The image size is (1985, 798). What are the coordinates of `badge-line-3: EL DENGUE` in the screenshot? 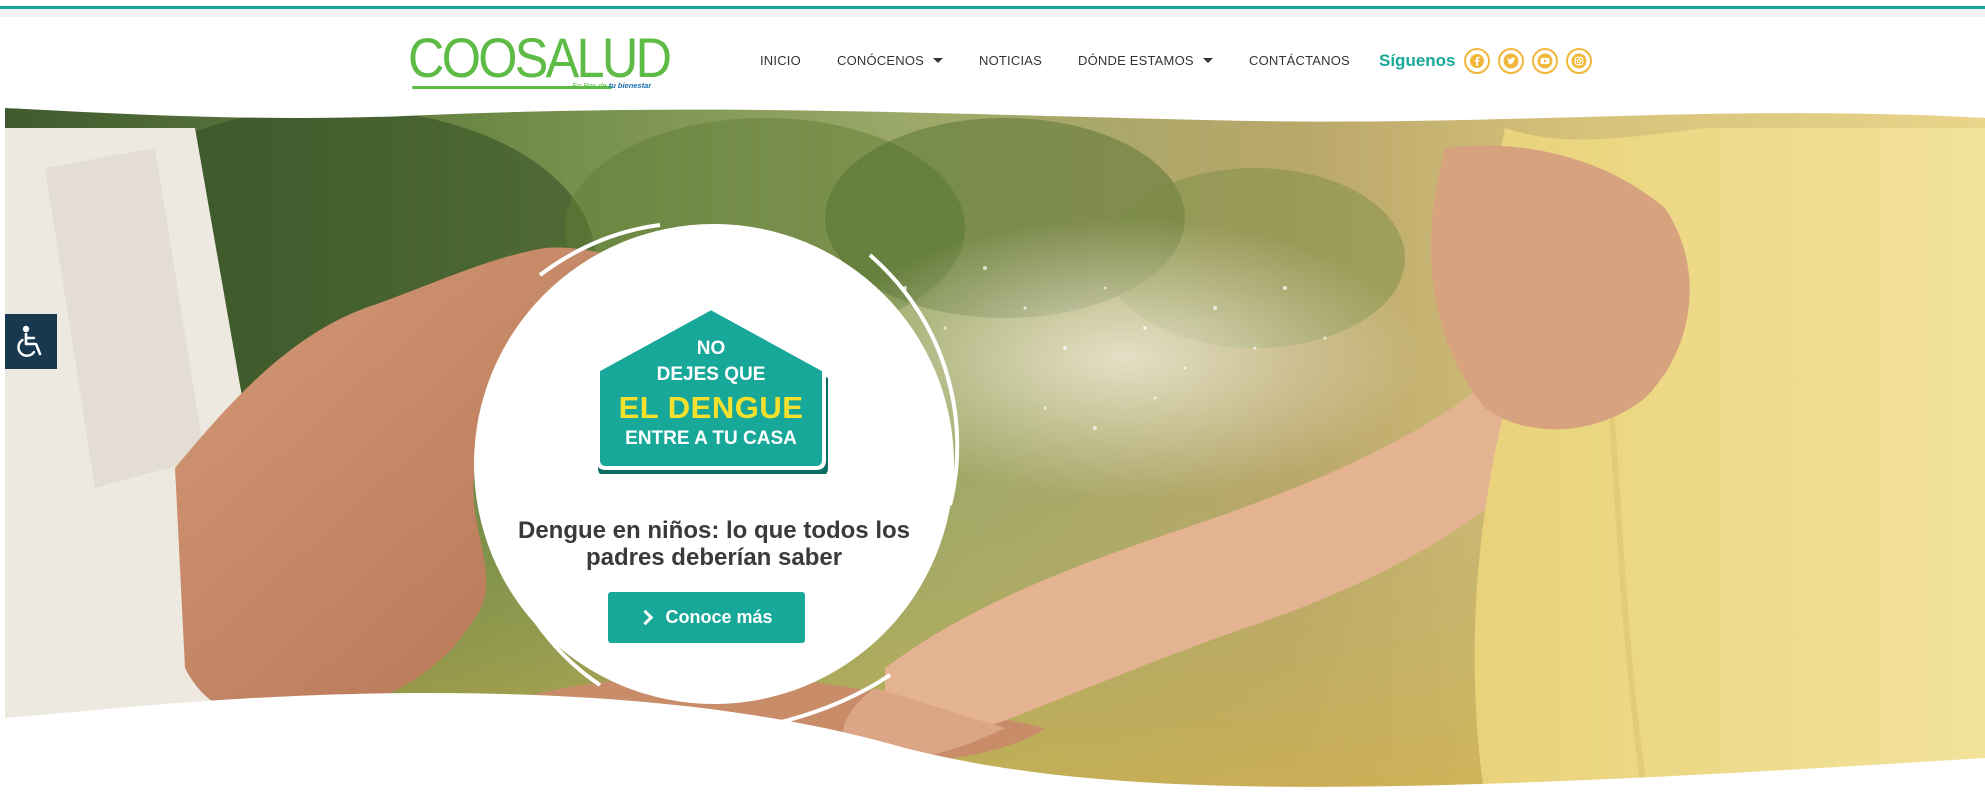 It's located at (711, 407).